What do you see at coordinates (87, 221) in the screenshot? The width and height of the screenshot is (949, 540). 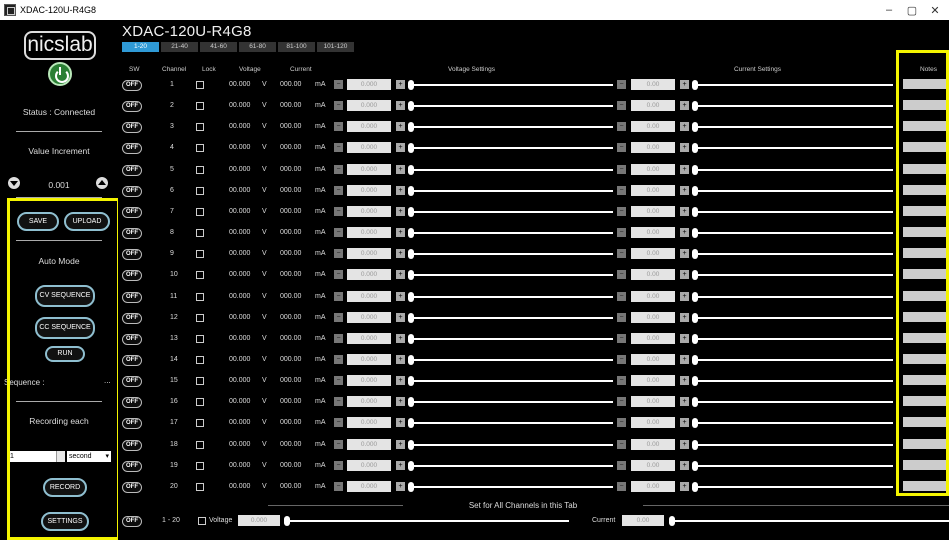 I see `upload-button: UPLOAD` at bounding box center [87, 221].